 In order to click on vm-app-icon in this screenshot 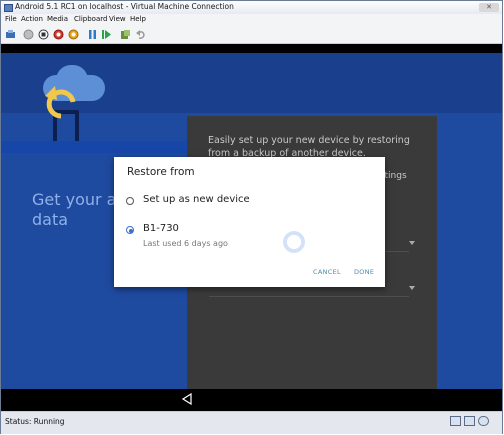, I will do `click(8, 8)`.